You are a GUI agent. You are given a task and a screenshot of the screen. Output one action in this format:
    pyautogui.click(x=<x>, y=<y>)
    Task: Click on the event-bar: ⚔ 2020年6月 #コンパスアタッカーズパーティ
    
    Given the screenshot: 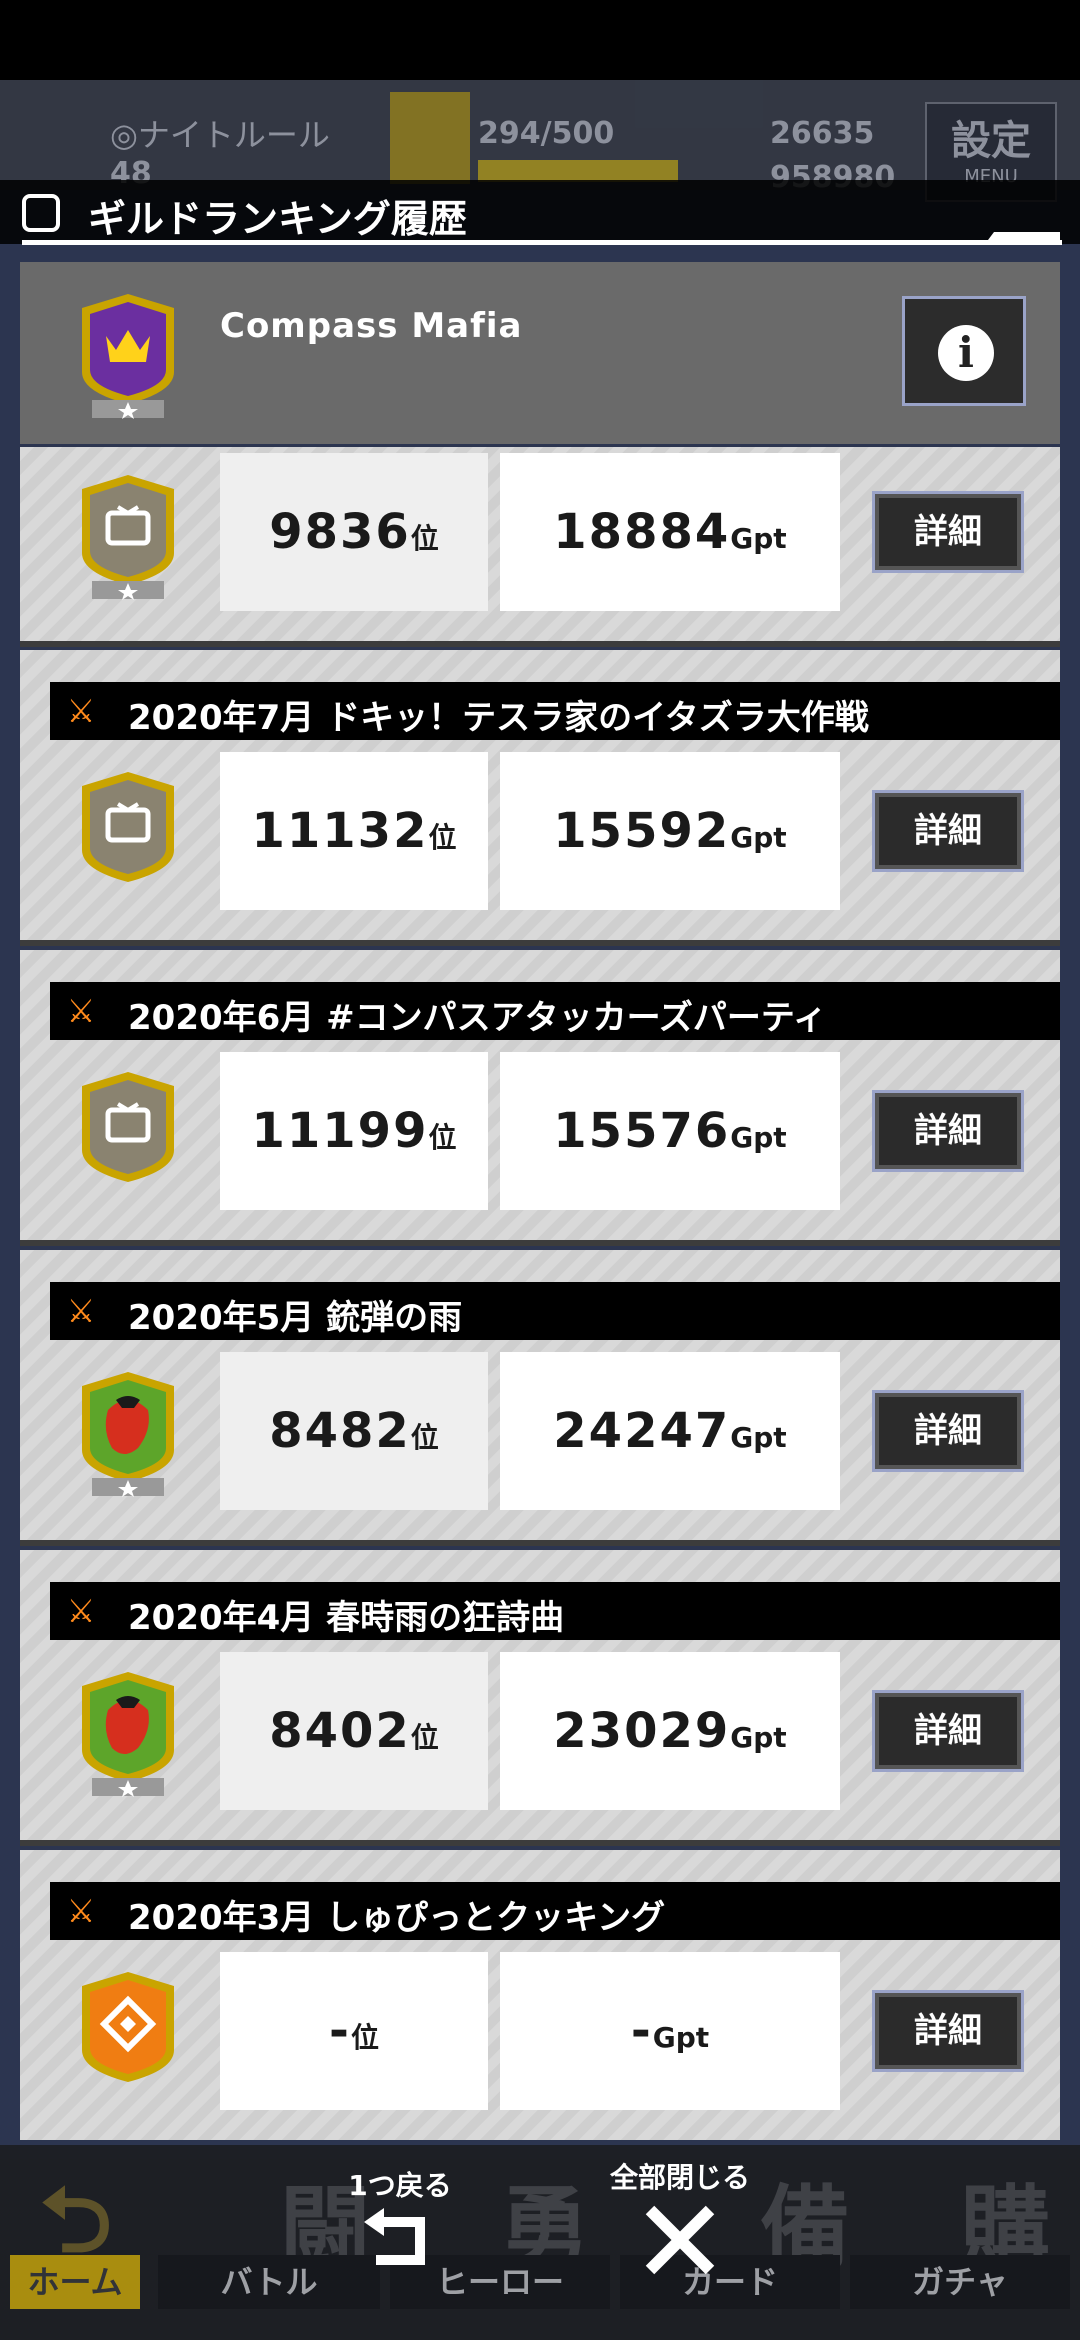 What is the action you would take?
    pyautogui.click(x=555, y=1011)
    